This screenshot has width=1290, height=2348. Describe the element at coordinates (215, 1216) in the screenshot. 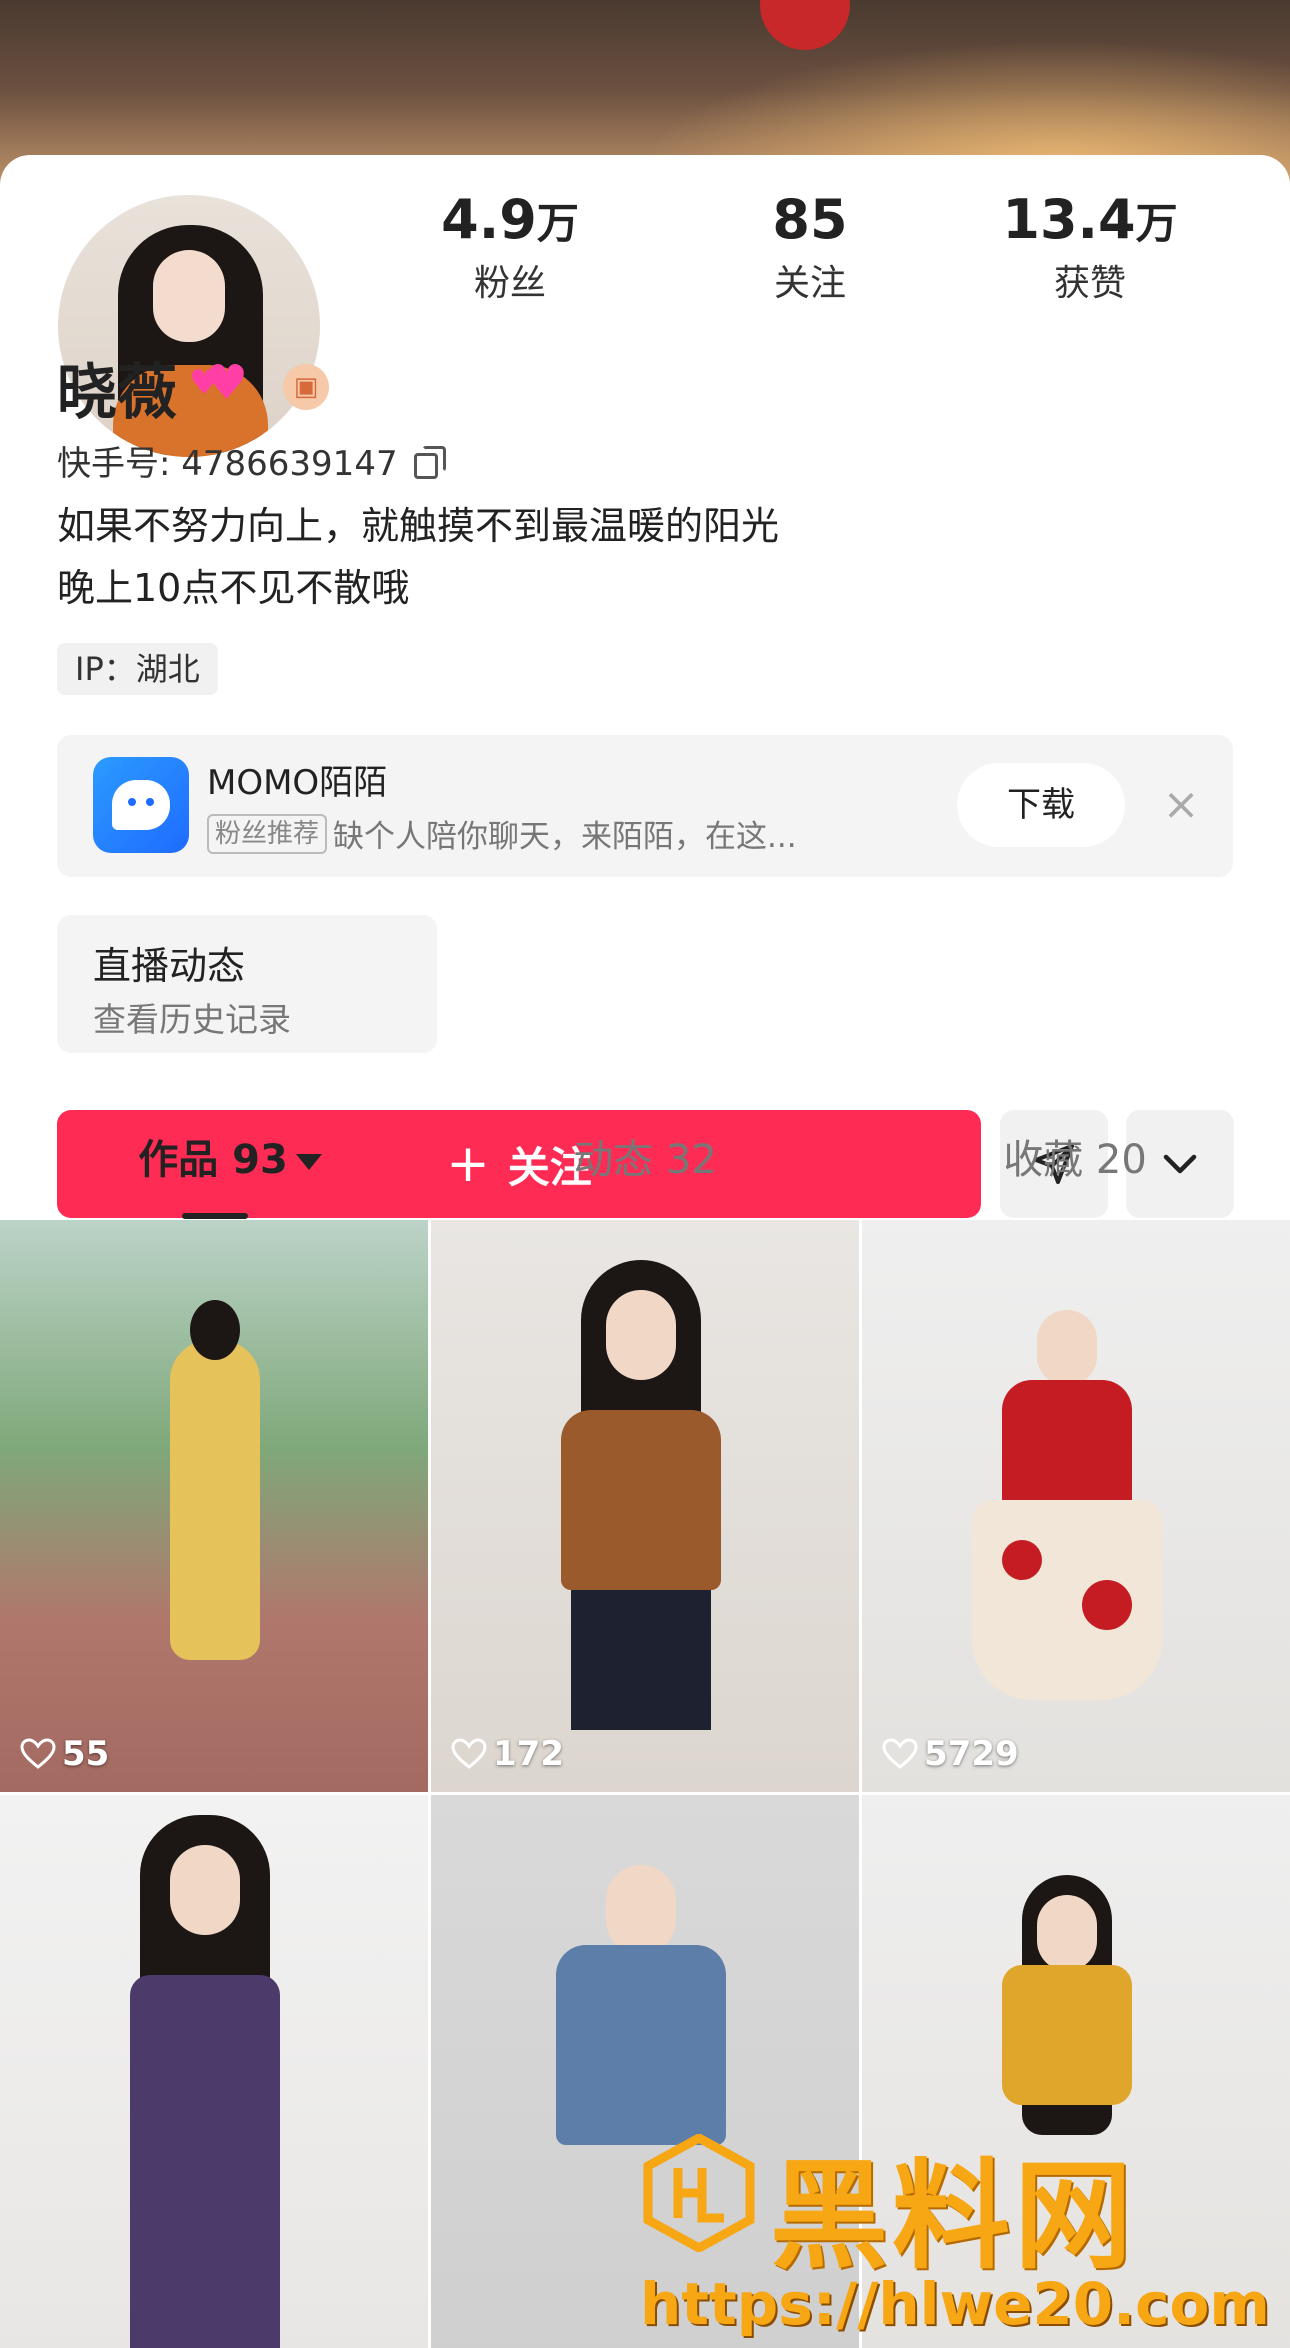

I see `active-tab-indicator` at that location.